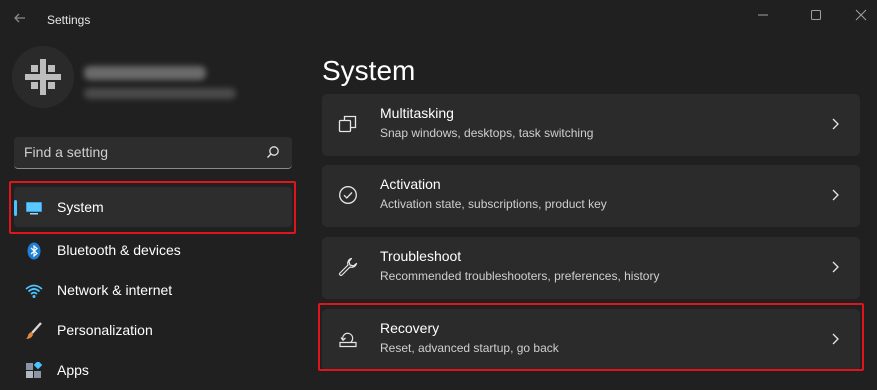 The height and width of the screenshot is (390, 877). I want to click on search-input, so click(139, 152).